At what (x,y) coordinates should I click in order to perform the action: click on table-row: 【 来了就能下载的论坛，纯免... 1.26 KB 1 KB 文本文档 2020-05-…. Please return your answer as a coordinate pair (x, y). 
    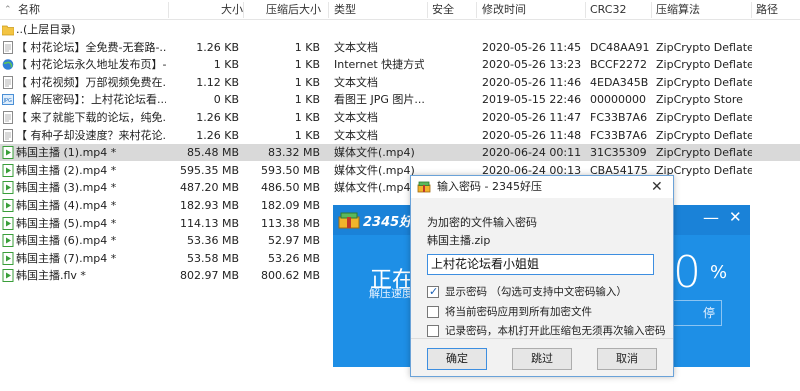
    Looking at the image, I should click on (400, 117).